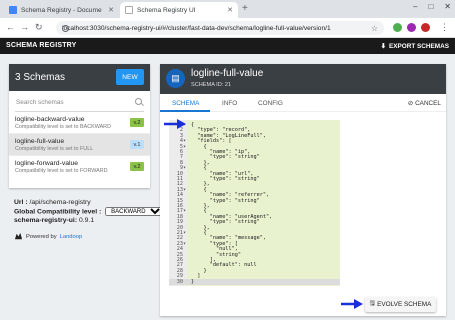 The width and height of the screenshot is (455, 320). What do you see at coordinates (39, 27) in the screenshot?
I see `reload-icon: ↻` at bounding box center [39, 27].